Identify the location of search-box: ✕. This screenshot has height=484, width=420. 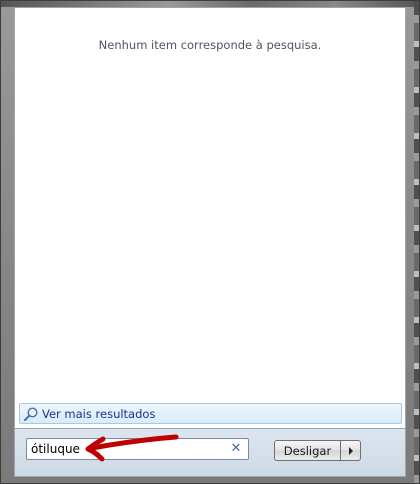
(137, 449).